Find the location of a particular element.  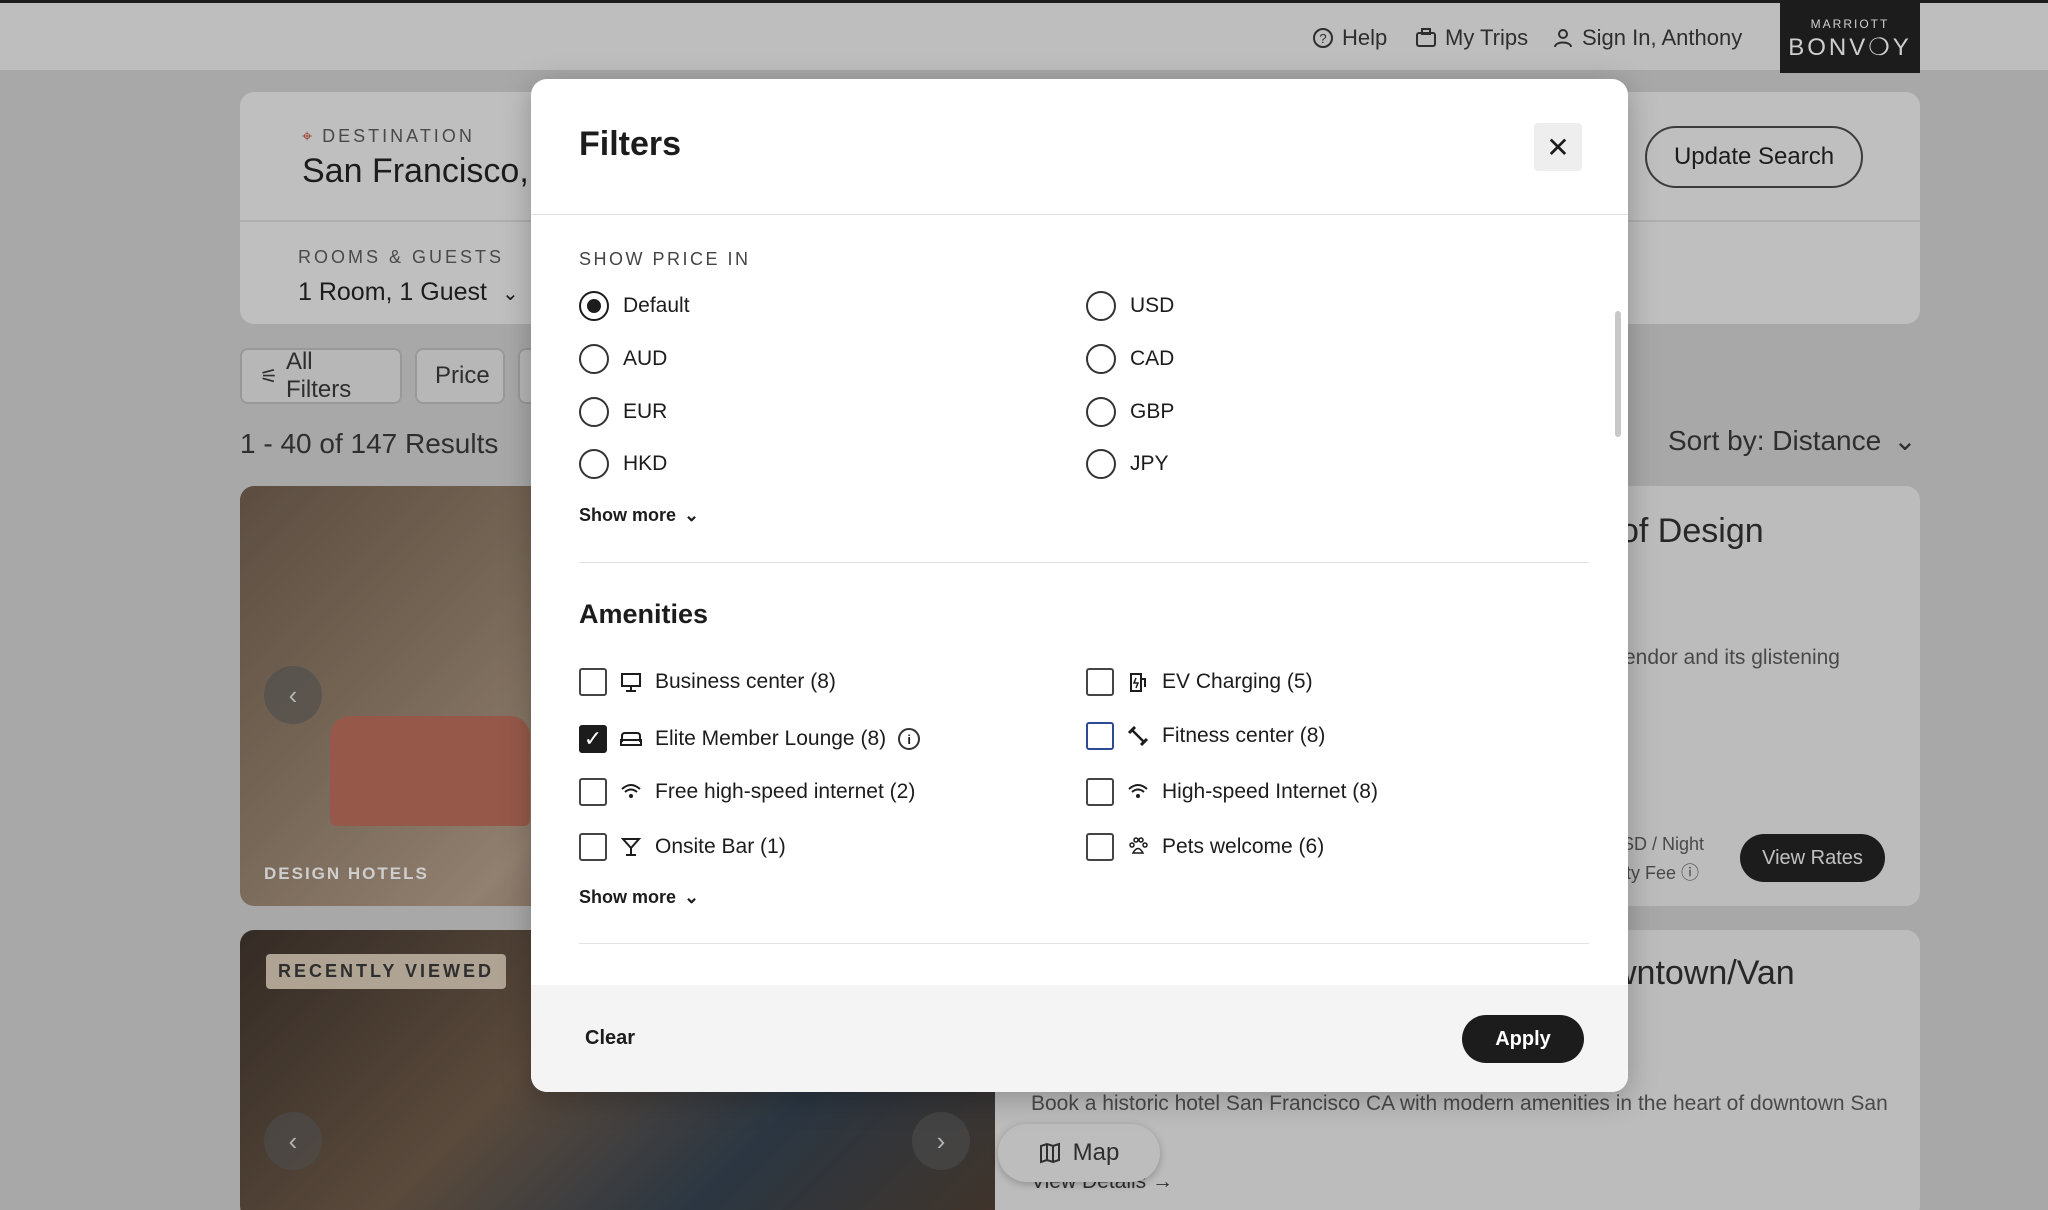

close-icon: ✕ is located at coordinates (1558, 147).